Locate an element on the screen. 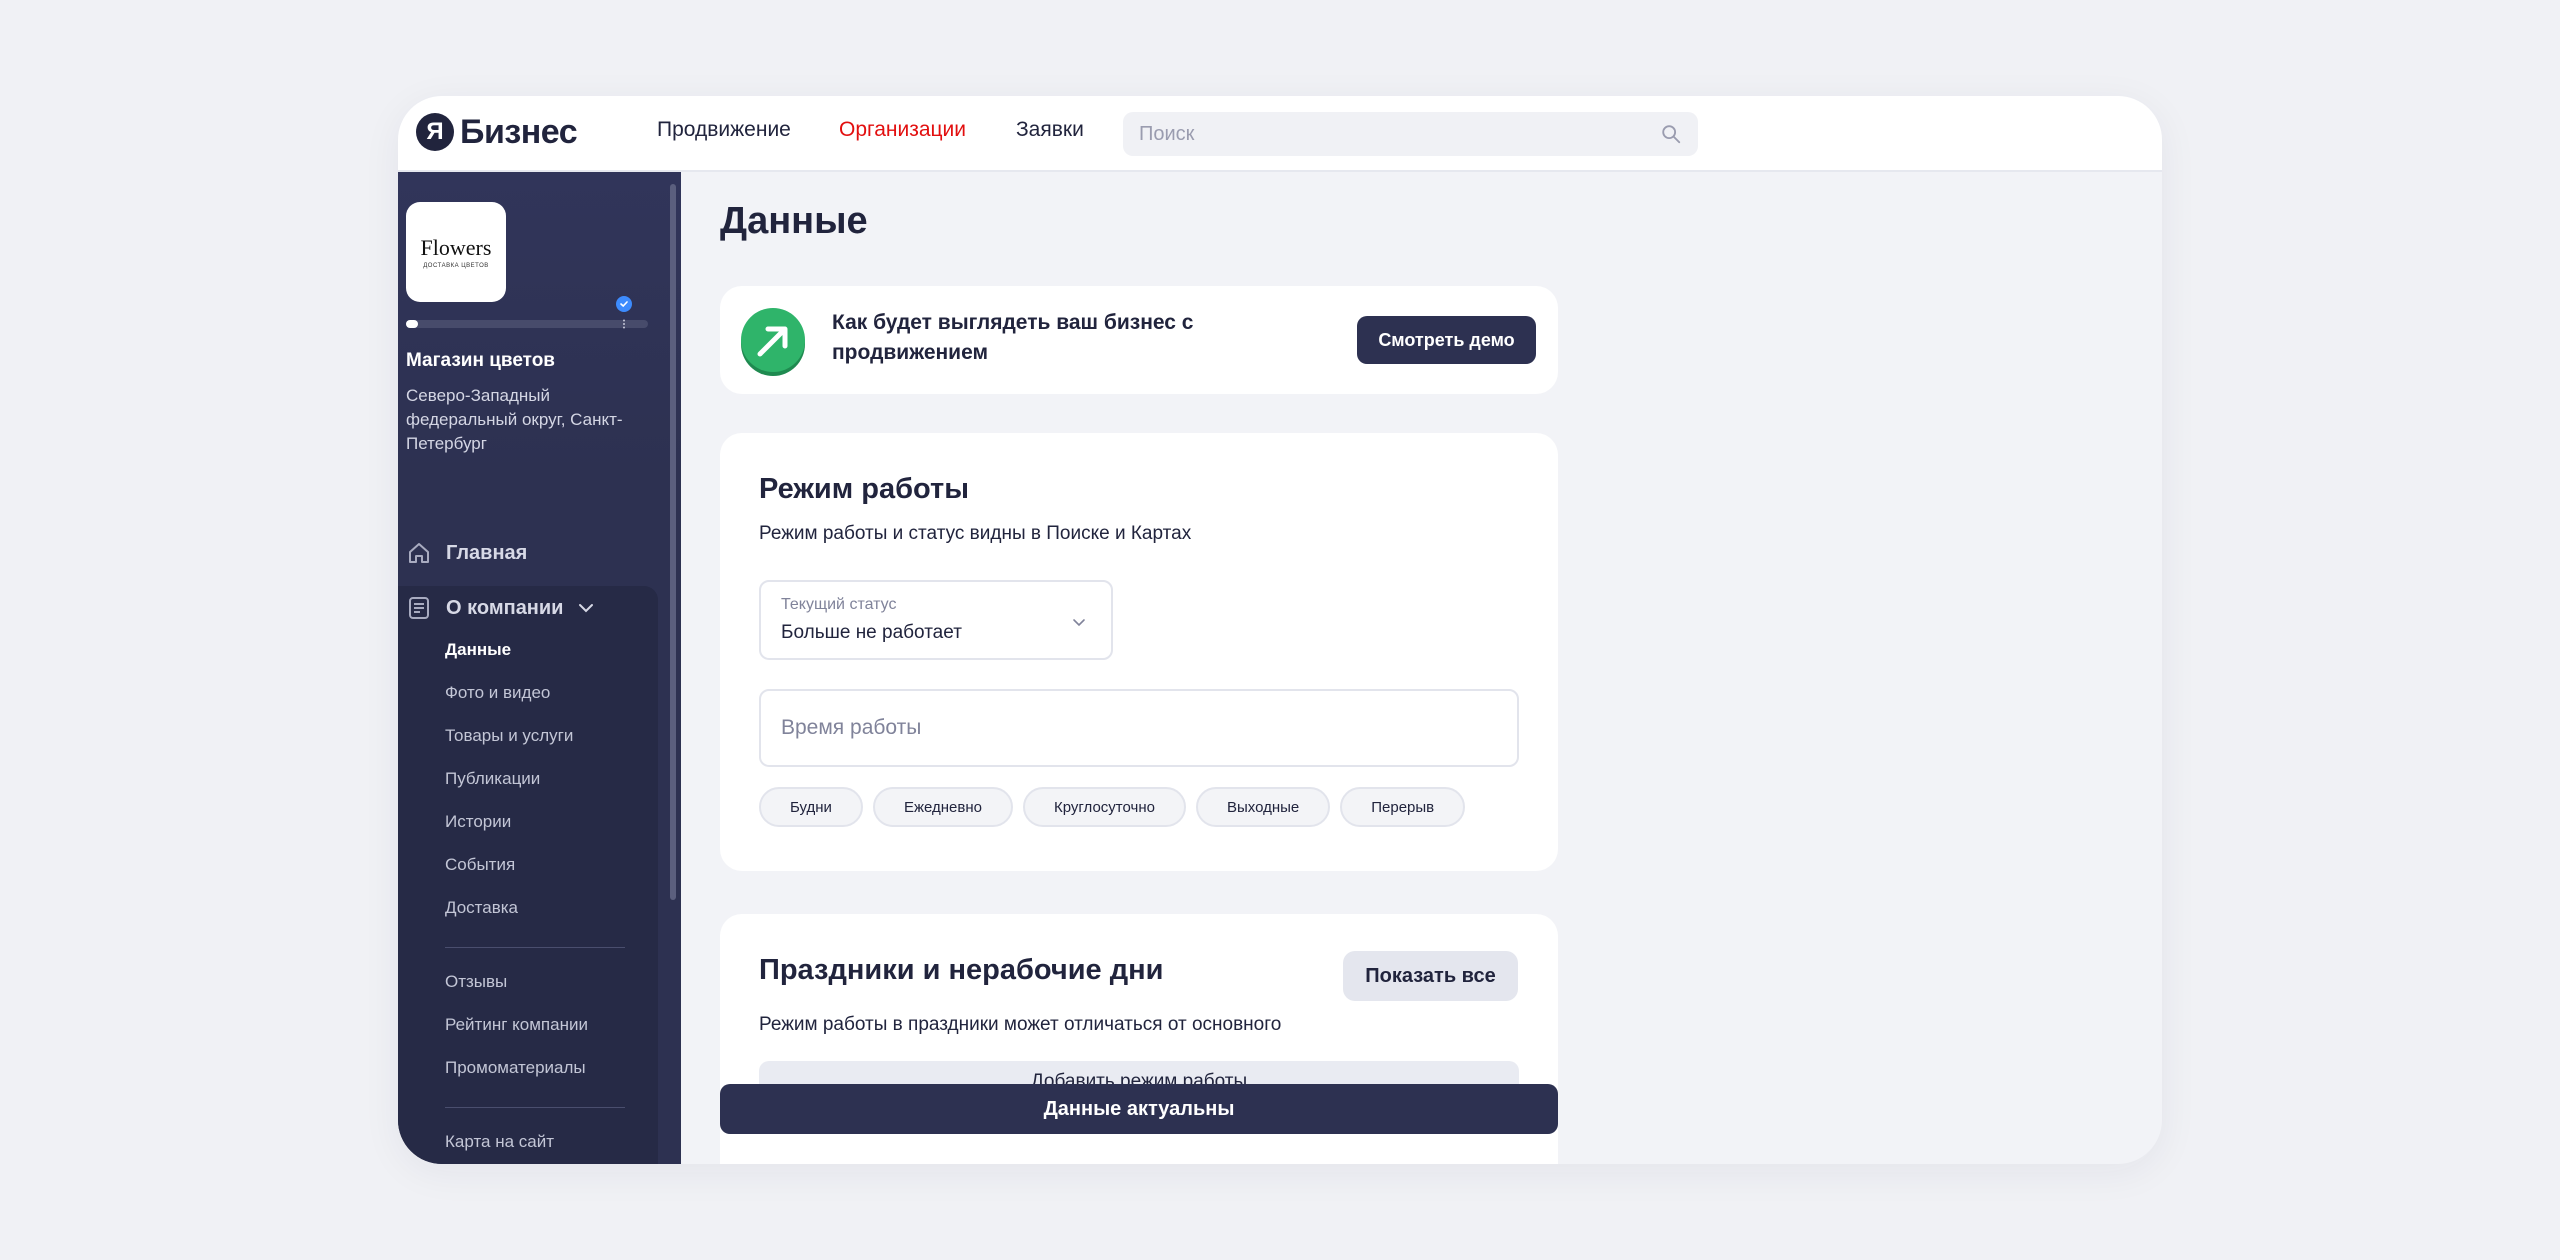 This screenshot has width=2560, height=1260. sidebar-item-photo-video: Фото и видео is located at coordinates (497, 693).